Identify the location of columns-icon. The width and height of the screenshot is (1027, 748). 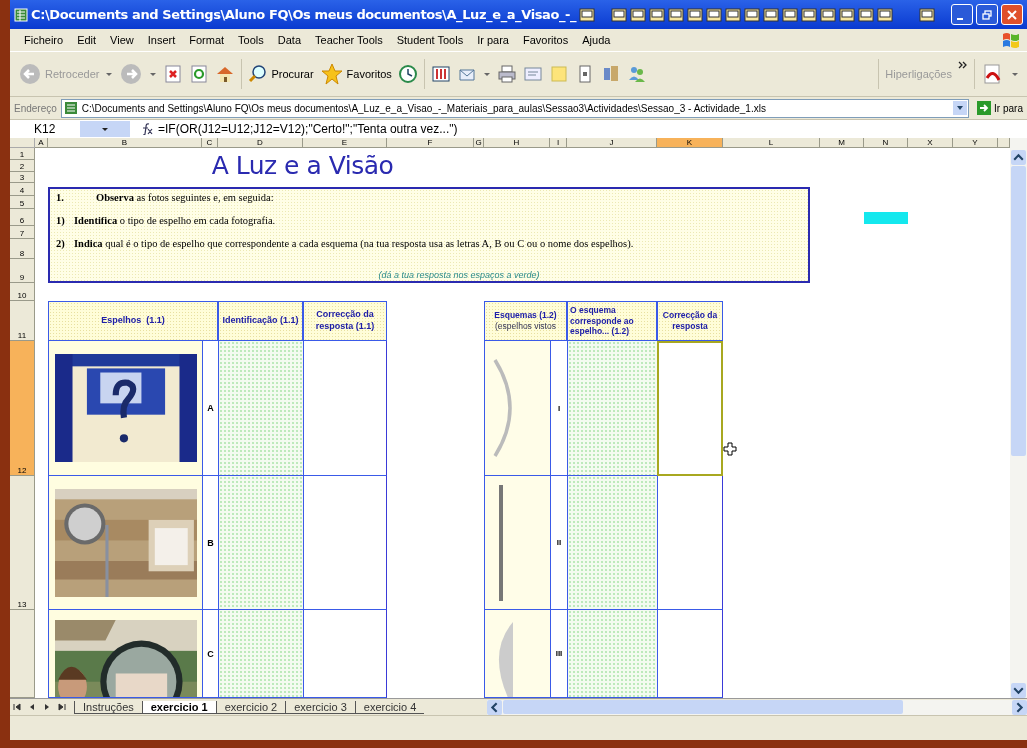
(440, 74).